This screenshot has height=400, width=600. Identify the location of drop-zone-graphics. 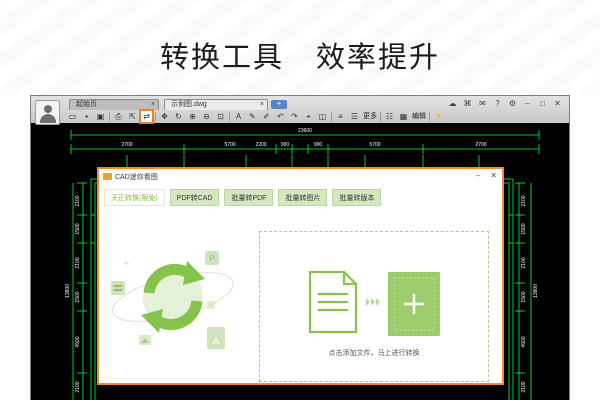
(374, 303).